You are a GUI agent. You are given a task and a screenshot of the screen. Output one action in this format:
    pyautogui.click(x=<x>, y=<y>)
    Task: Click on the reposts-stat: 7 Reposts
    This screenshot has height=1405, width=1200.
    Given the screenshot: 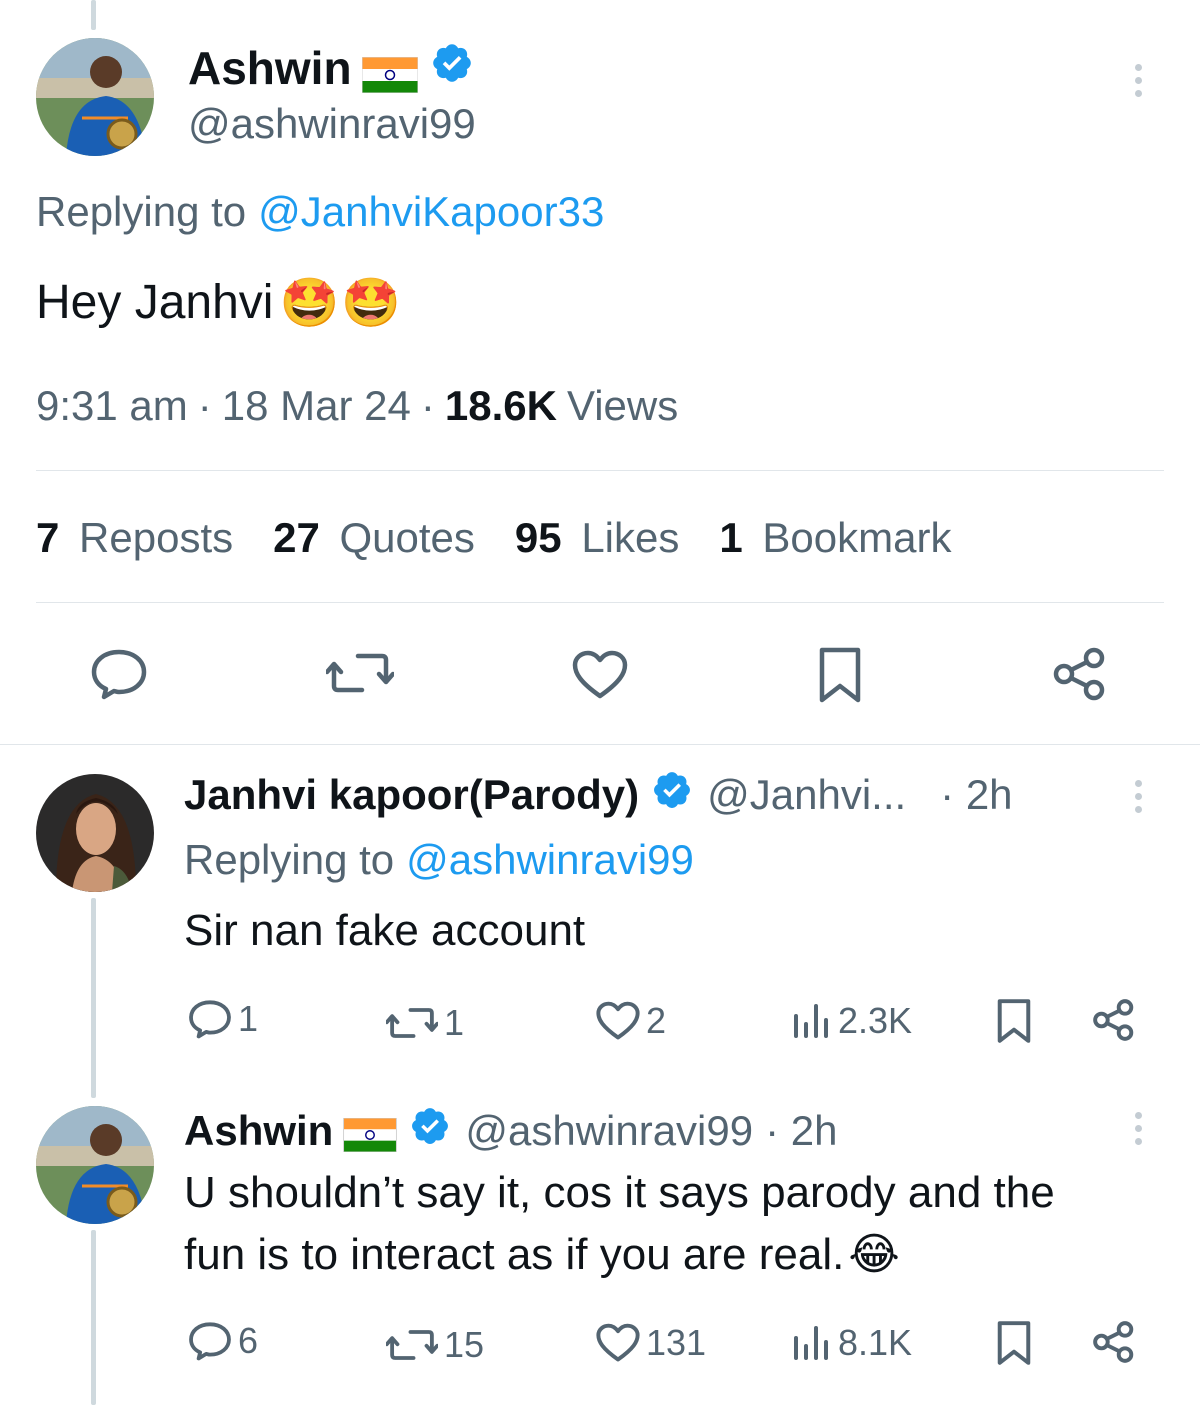 What is the action you would take?
    pyautogui.click(x=134, y=538)
    